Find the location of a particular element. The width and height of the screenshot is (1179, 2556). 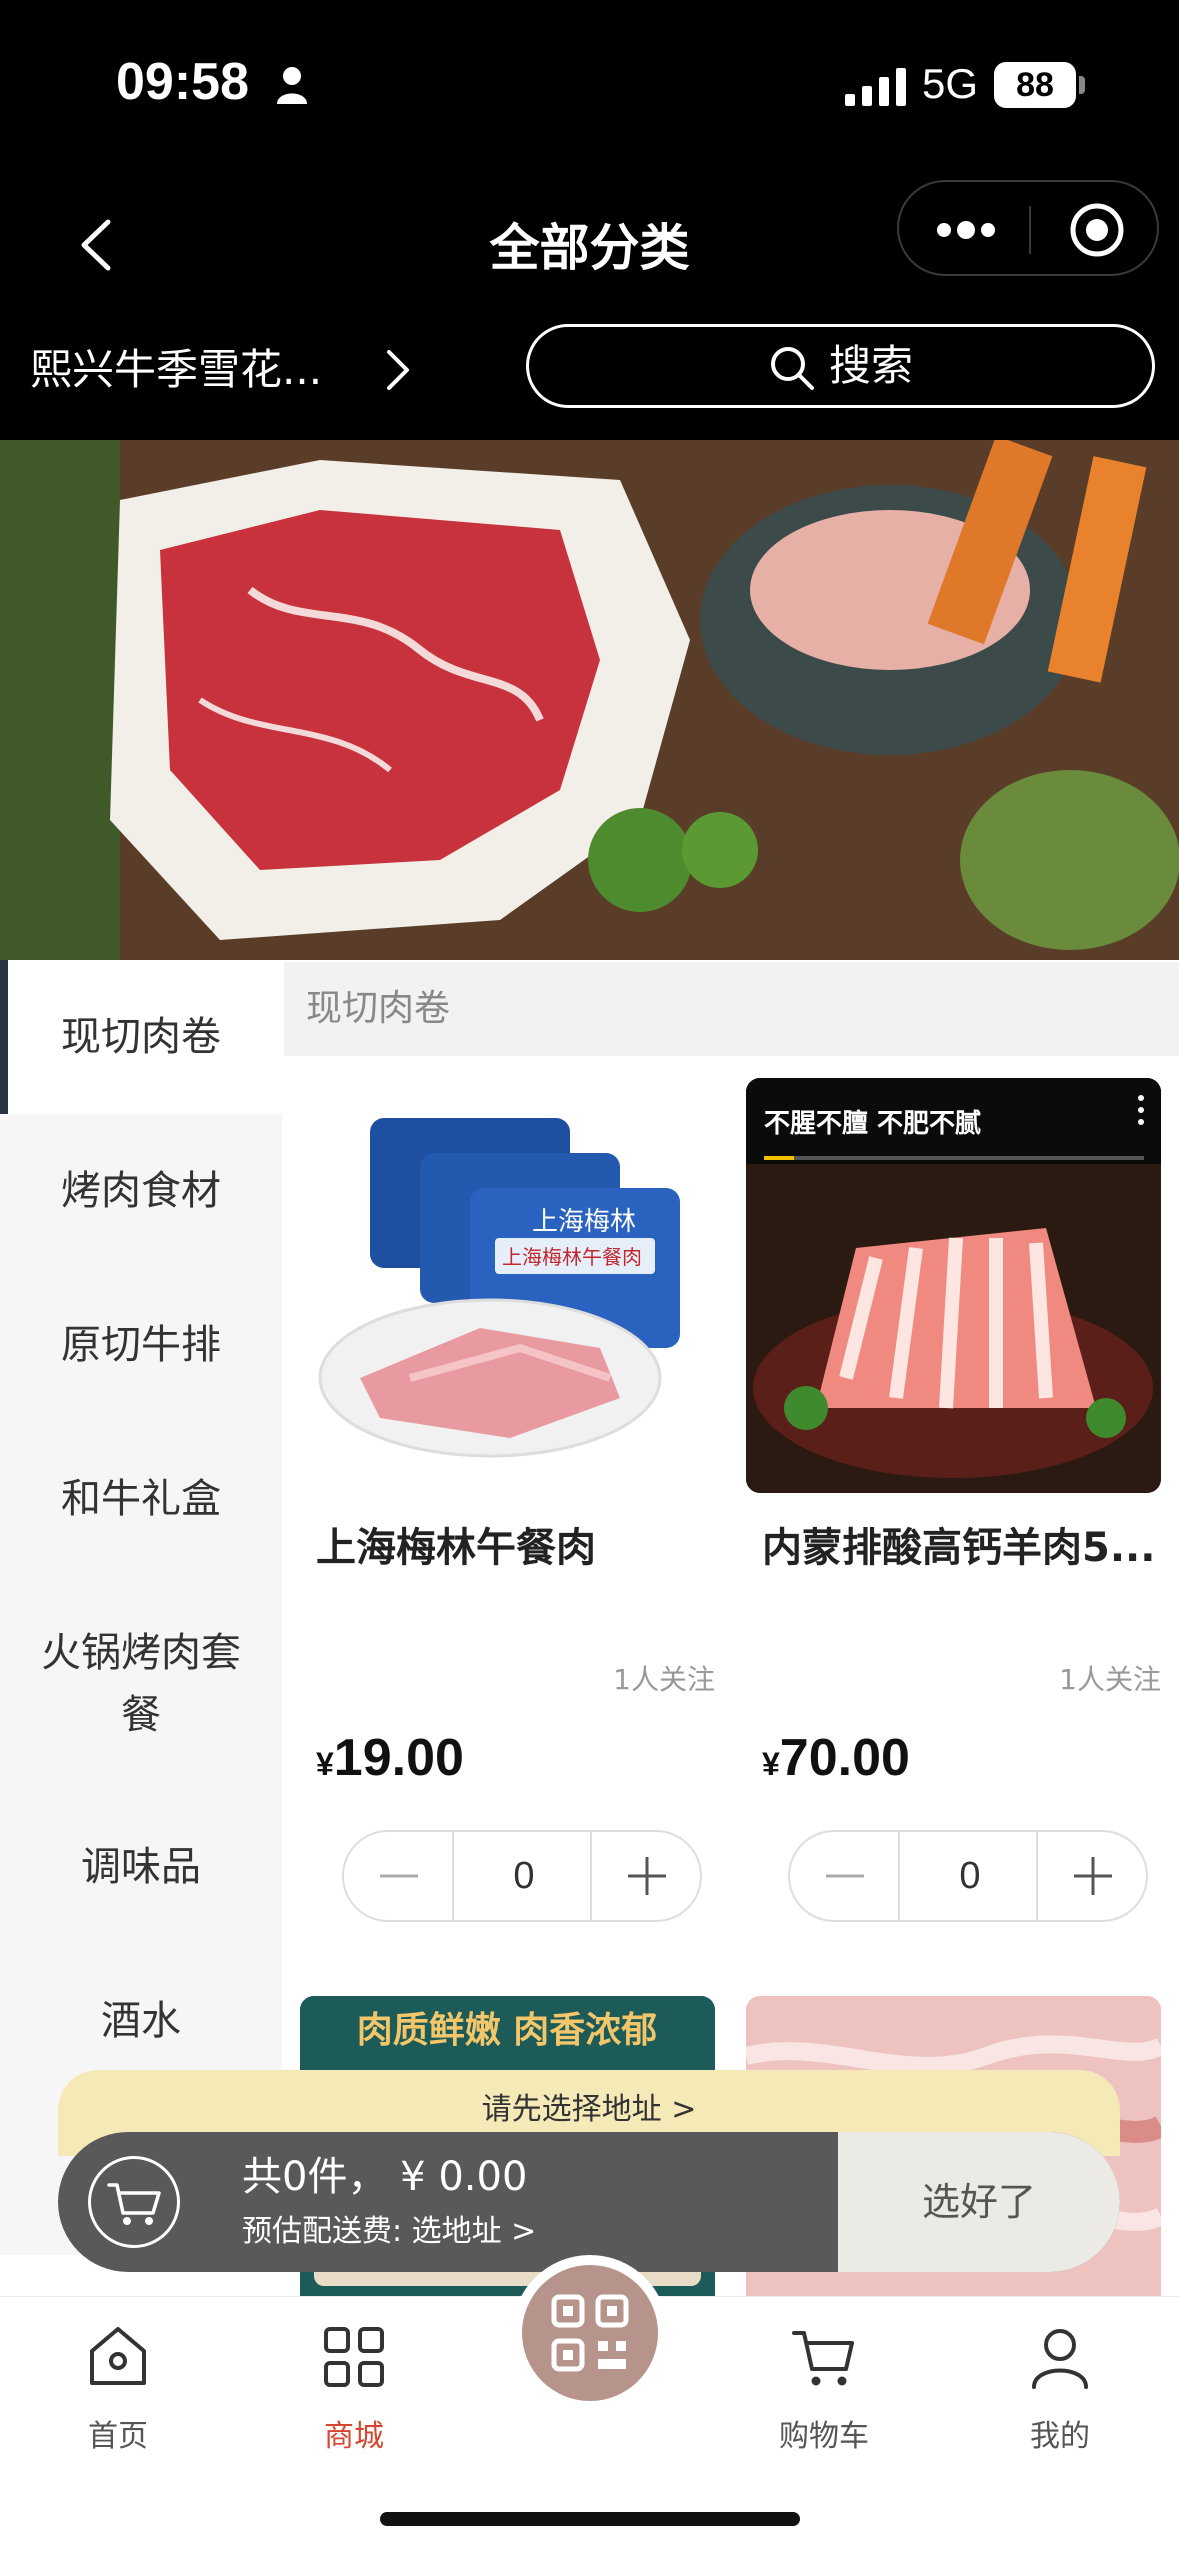

search-label: 搜索 is located at coordinates (871, 365).